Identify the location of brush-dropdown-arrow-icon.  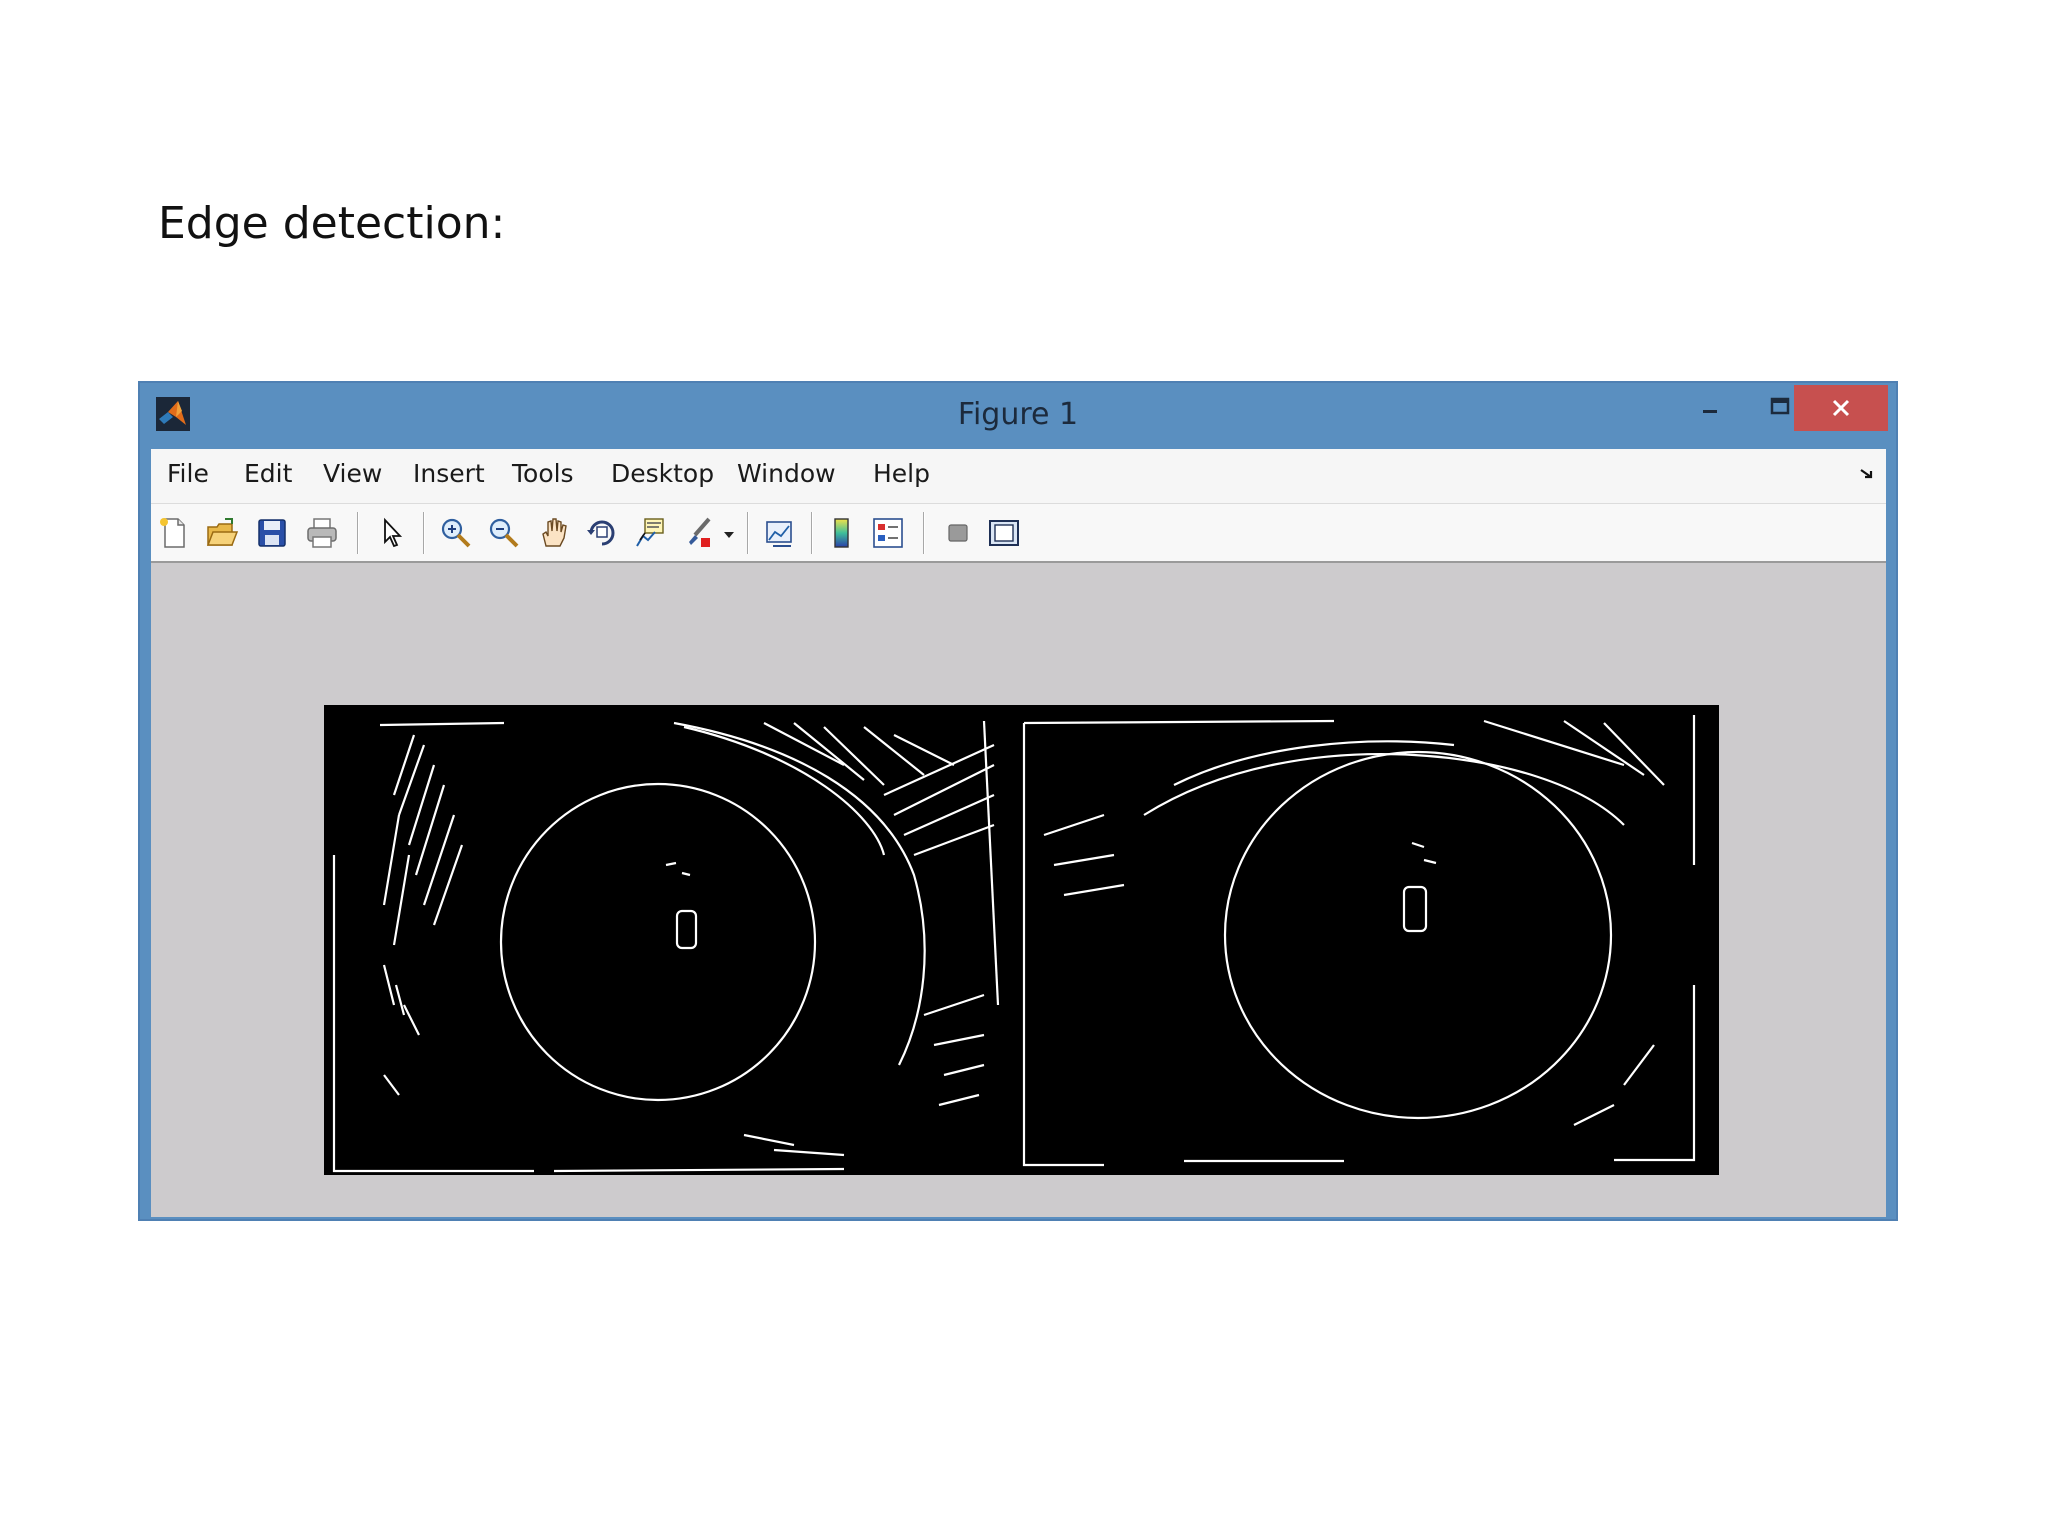
(729, 535).